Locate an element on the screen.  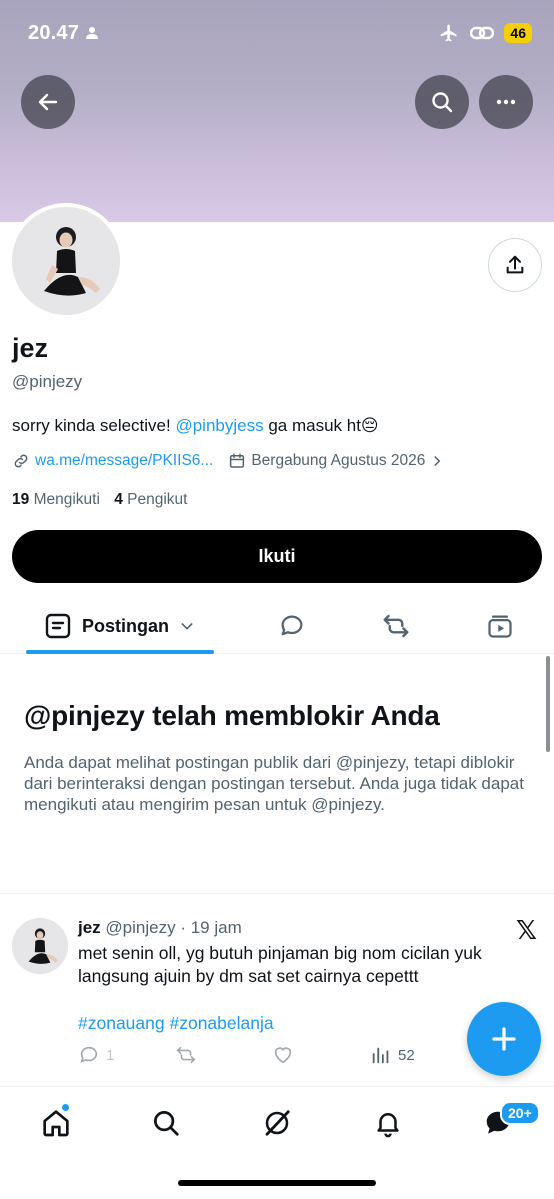
joined-date: Bergabung Agustus 2026 is located at coordinates (338, 460).